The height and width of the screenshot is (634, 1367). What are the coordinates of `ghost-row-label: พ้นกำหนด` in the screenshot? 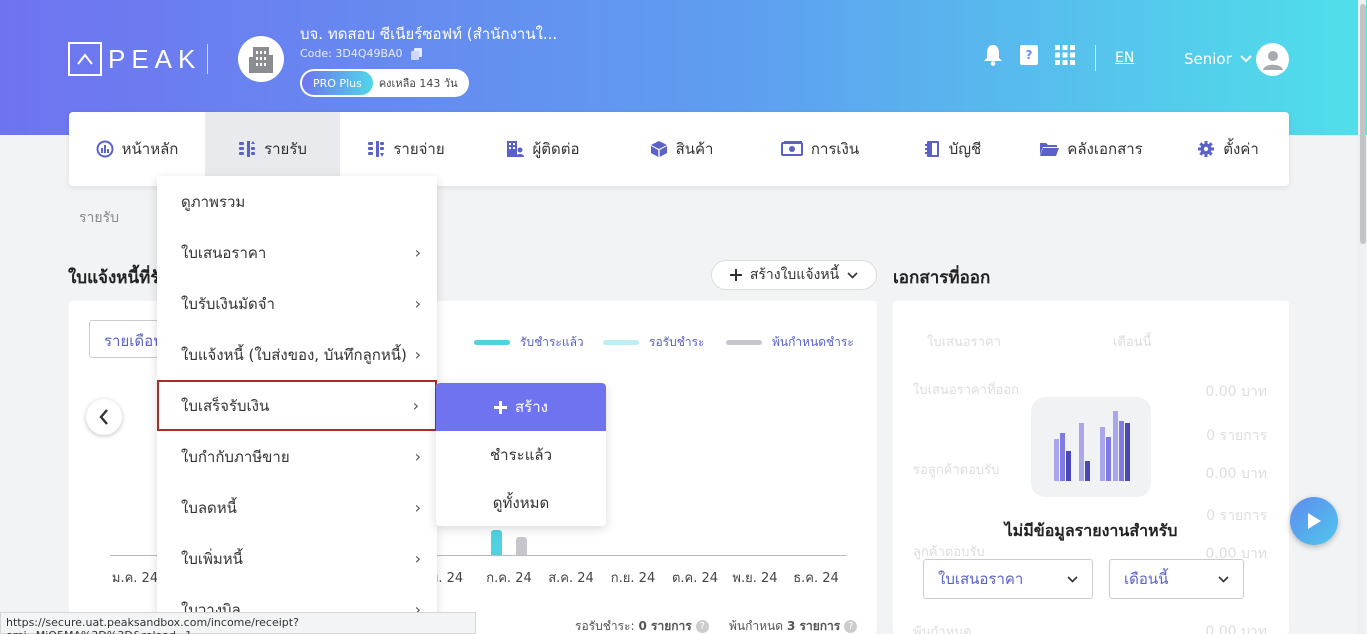 It's located at (942, 629).